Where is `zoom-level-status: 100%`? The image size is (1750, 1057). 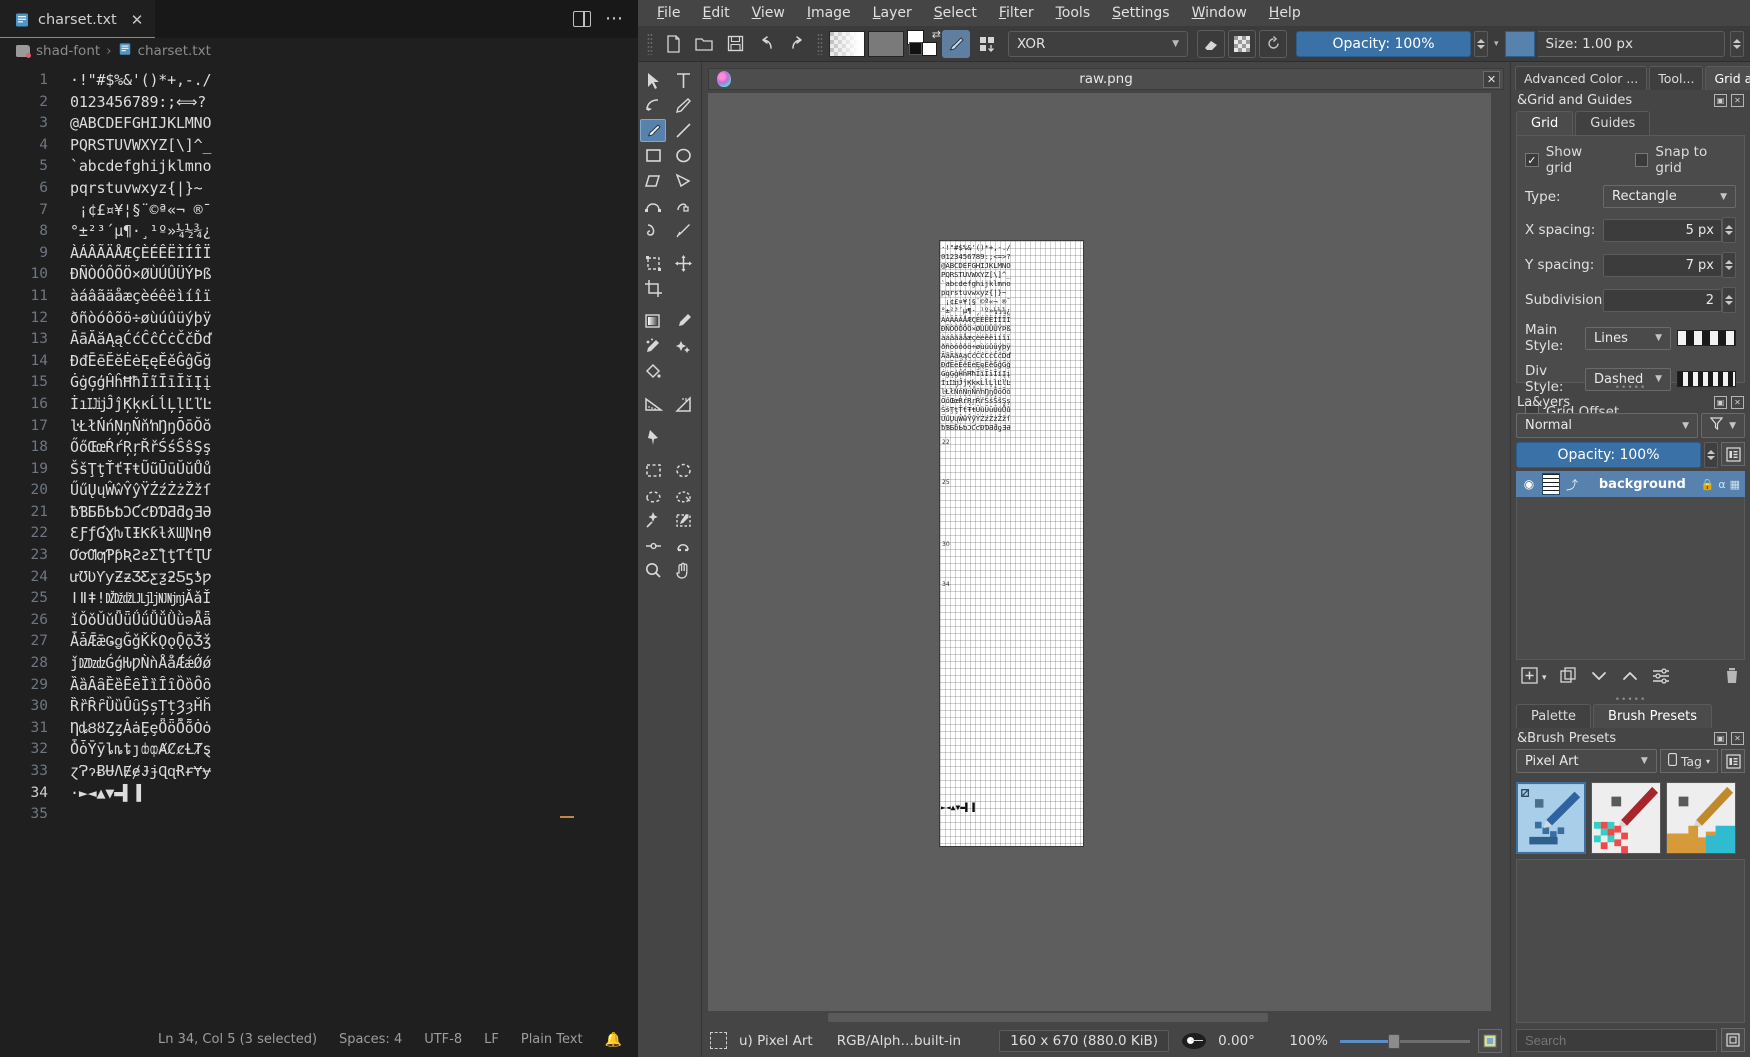 zoom-level-status: 100% is located at coordinates (1308, 1041).